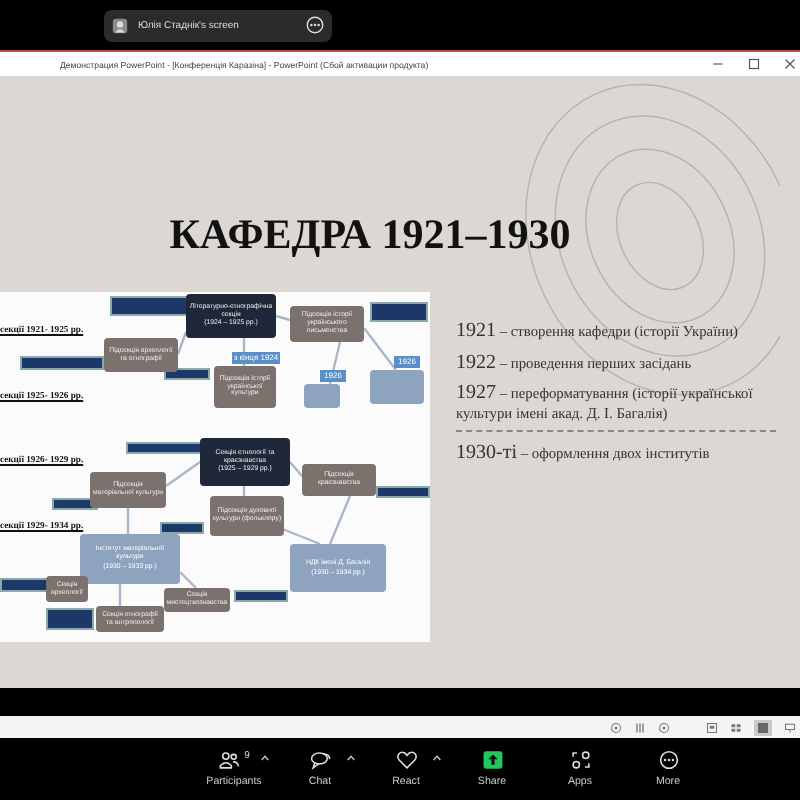 This screenshot has height=800, width=800. I want to click on share-icon, so click(492, 760).